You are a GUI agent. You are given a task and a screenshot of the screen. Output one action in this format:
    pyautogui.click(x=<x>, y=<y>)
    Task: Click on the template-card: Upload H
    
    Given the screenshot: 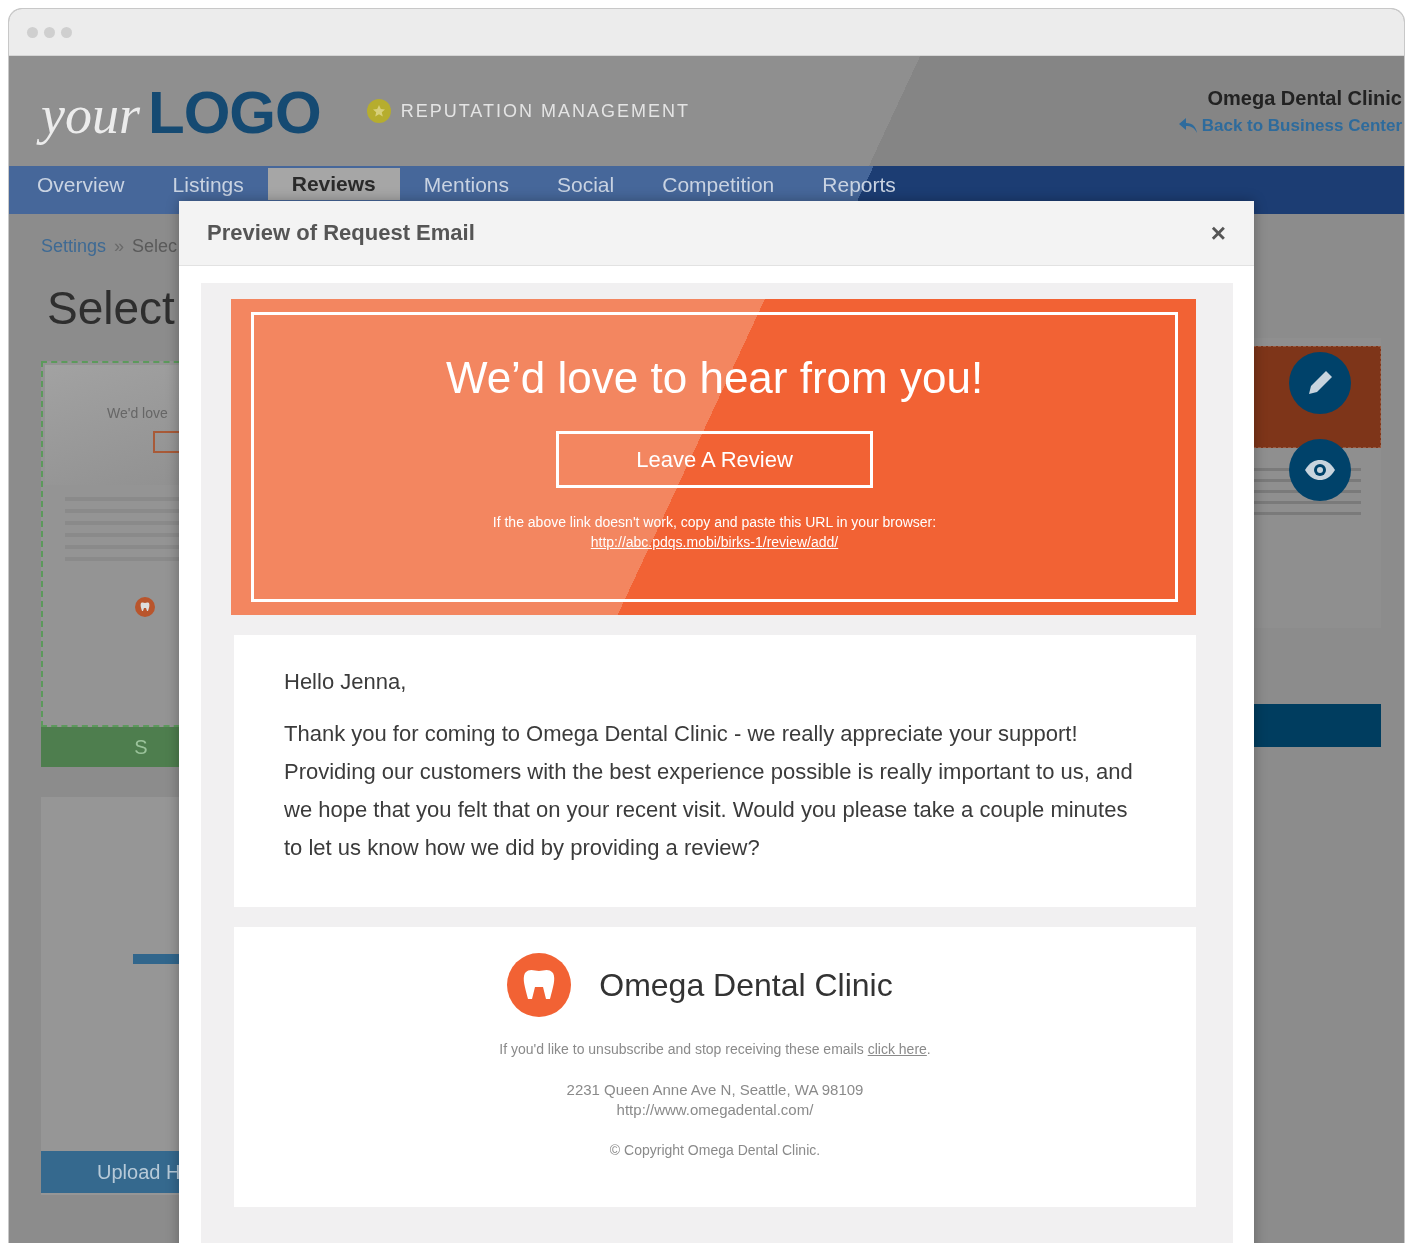 What is the action you would take?
    pyautogui.click(x=111, y=996)
    